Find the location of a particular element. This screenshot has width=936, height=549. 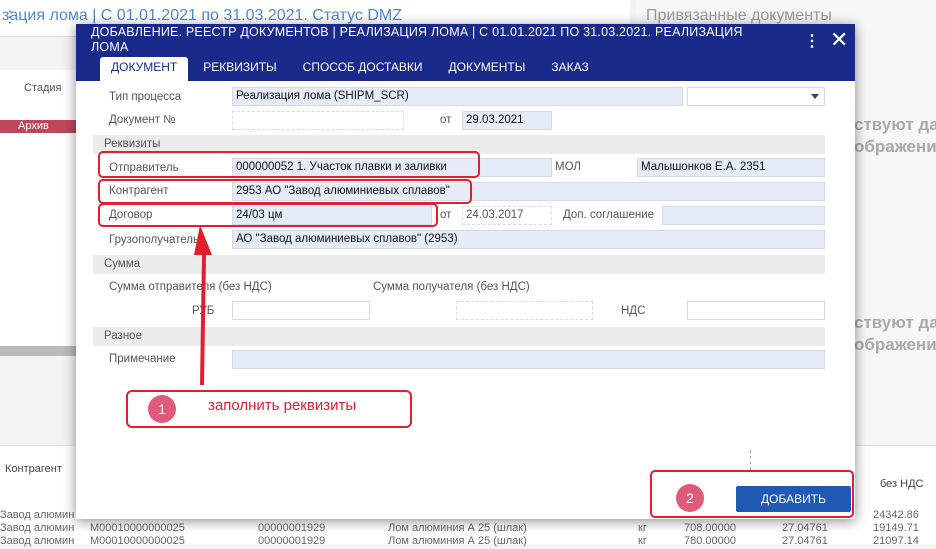

vat-field is located at coordinates (756, 310).